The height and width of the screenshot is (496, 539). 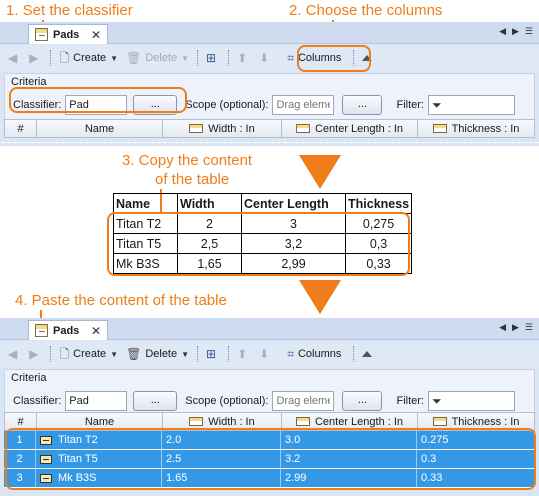 I want to click on columns-label: Columns, so click(x=319, y=58).